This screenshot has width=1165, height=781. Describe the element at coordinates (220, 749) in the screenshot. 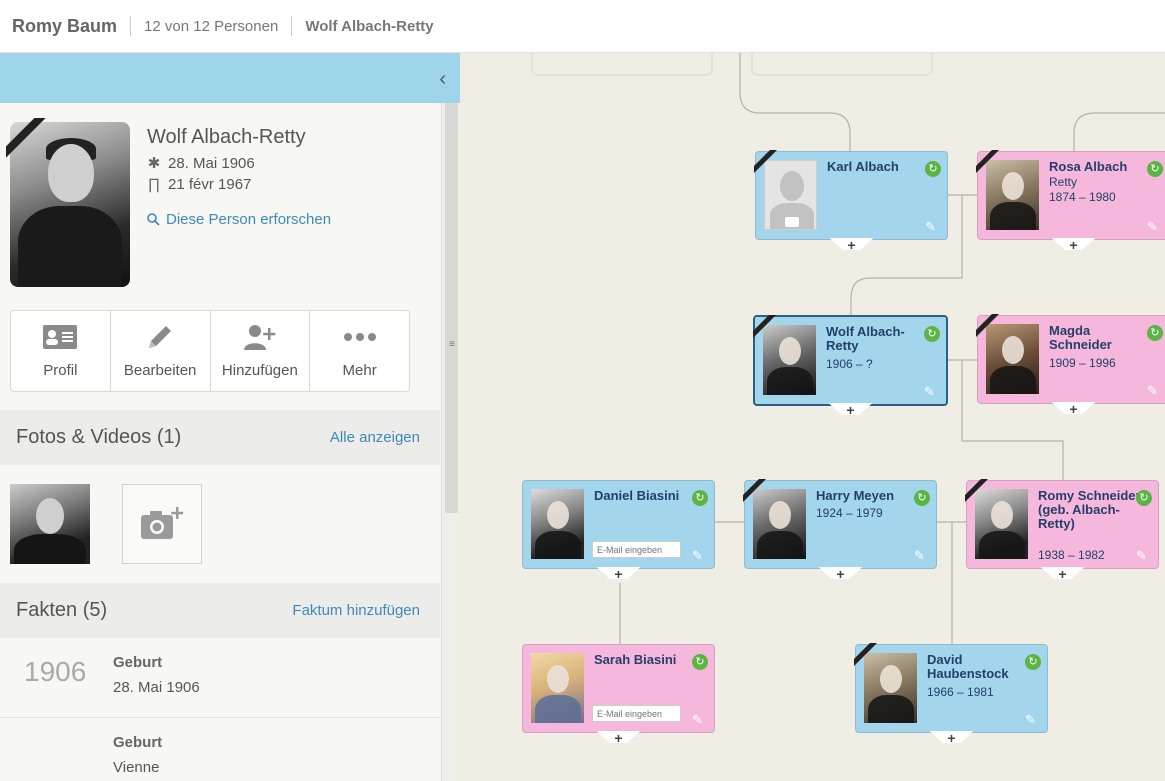

I see `fact-row: Geburt Vienne` at that location.